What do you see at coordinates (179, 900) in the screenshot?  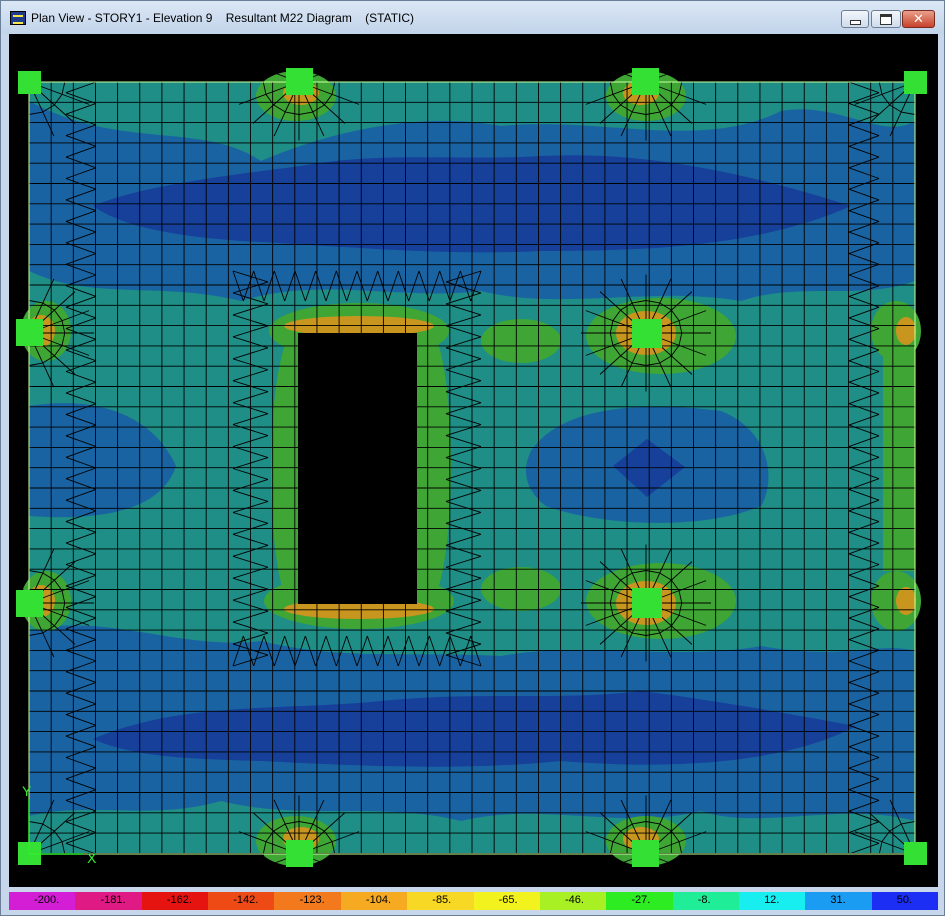 I see `legend-label: -162.` at bounding box center [179, 900].